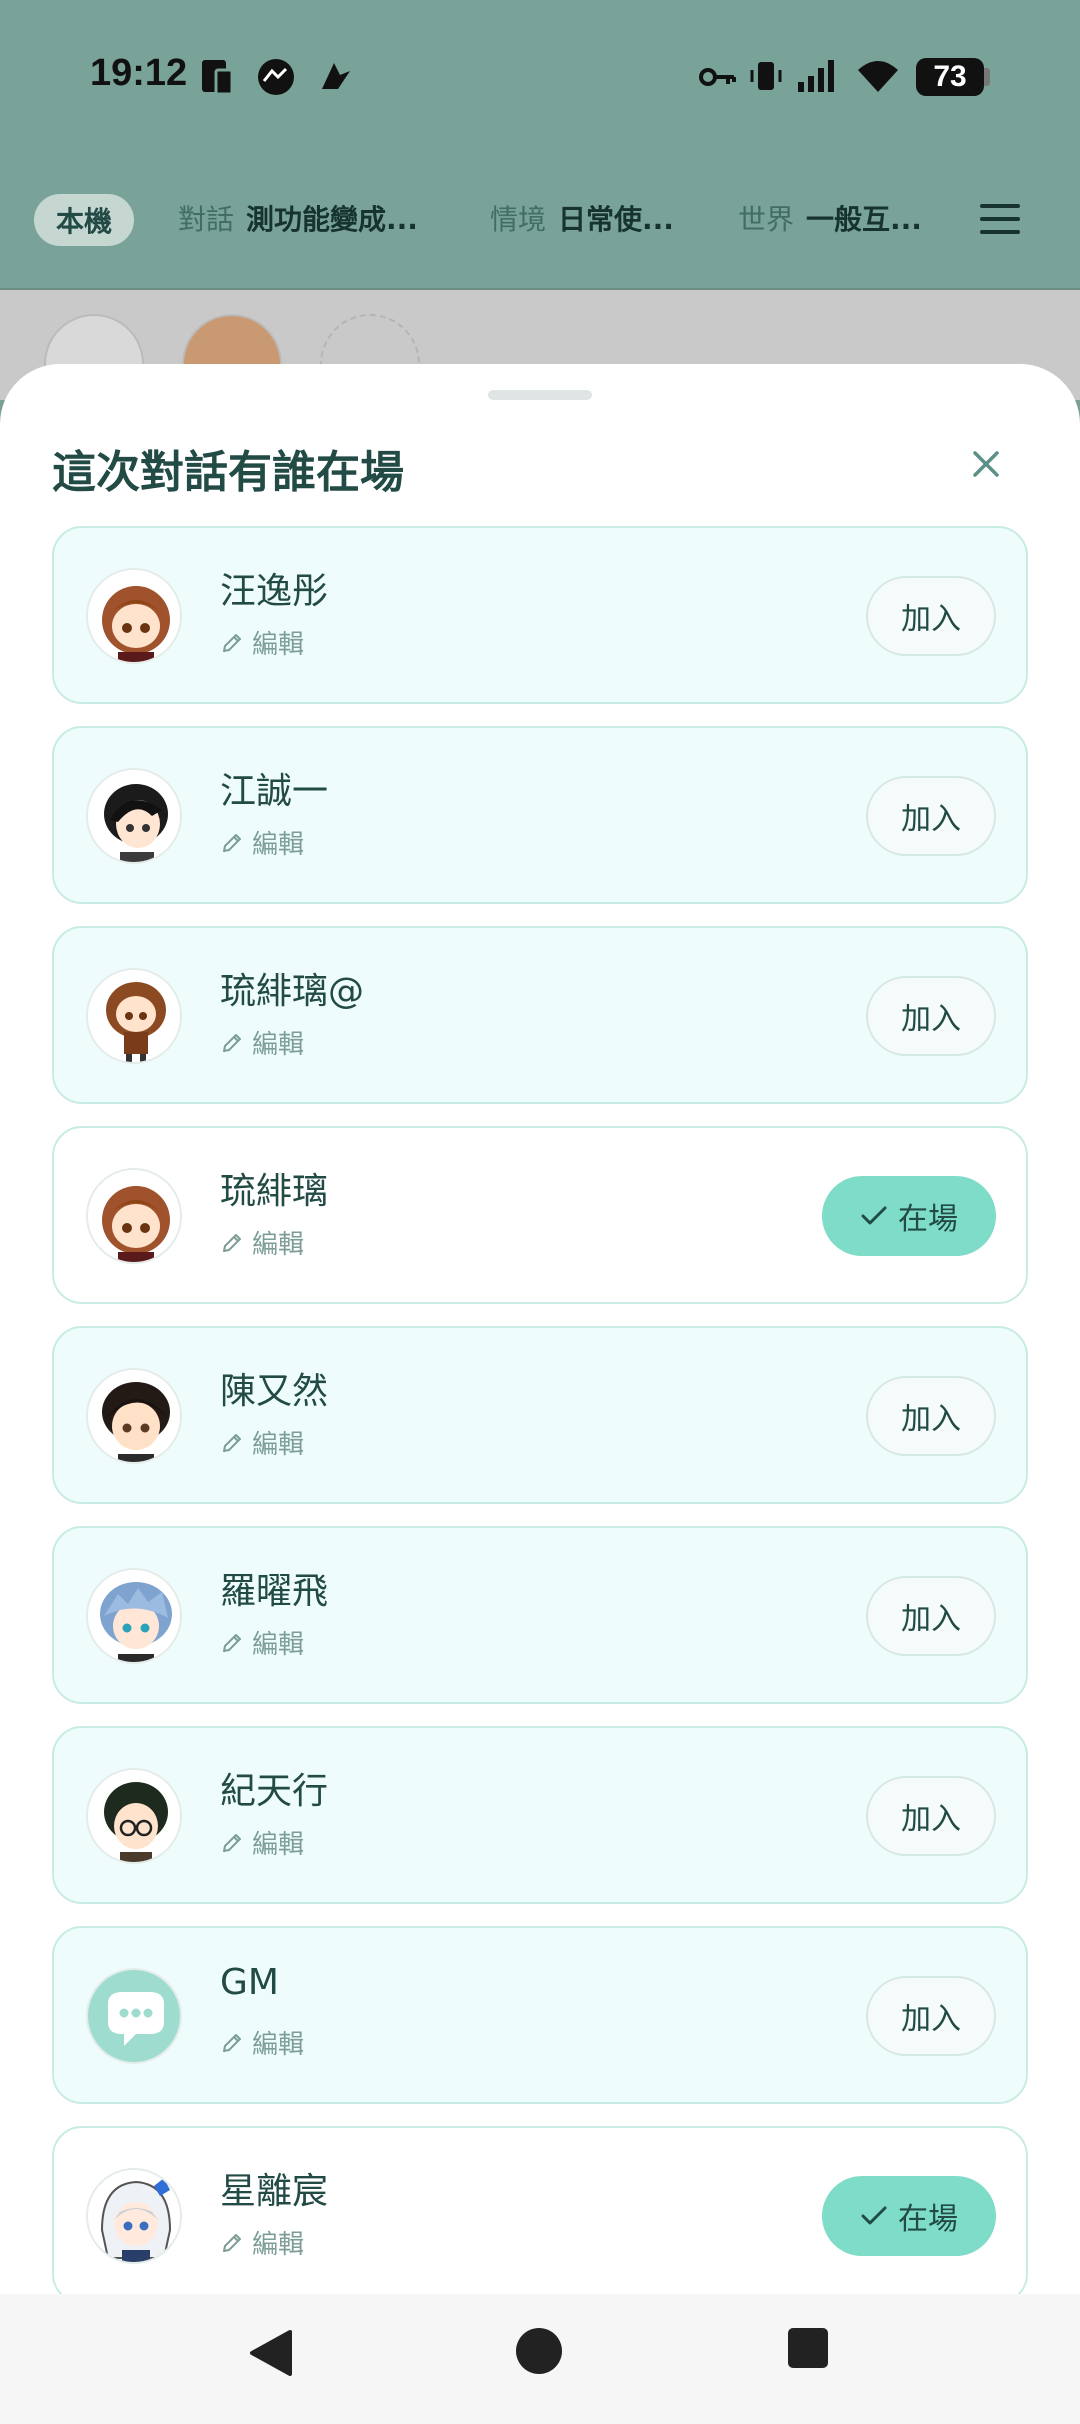  Describe the element at coordinates (274, 2191) in the screenshot. I see `character-name: 星離宸` at that location.